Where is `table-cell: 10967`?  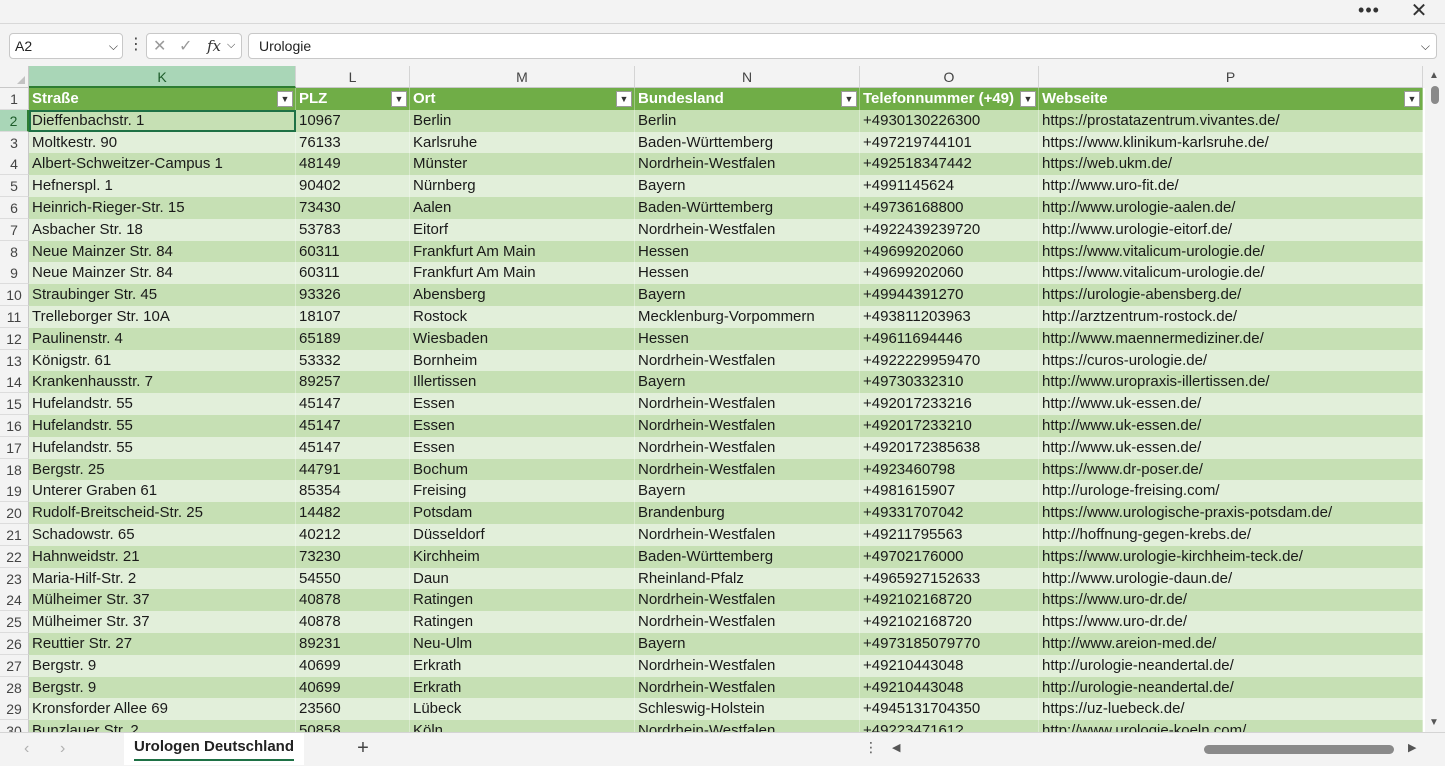
table-cell: 10967 is located at coordinates (353, 121).